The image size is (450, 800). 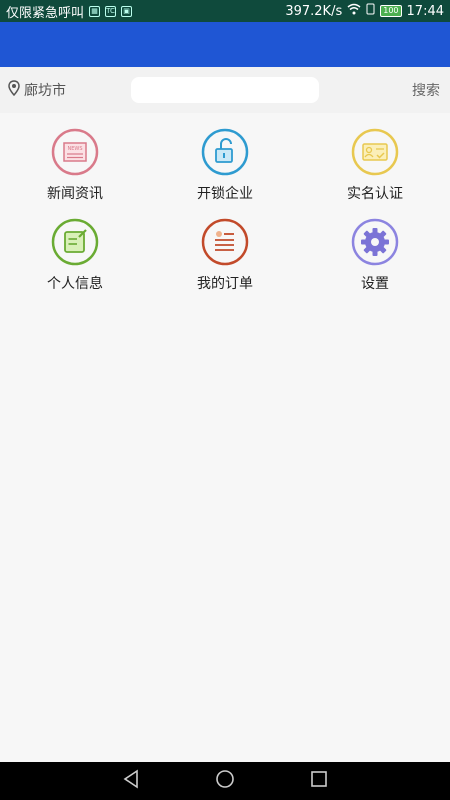 I want to click on menu-label-settings: 设置, so click(x=375, y=284).